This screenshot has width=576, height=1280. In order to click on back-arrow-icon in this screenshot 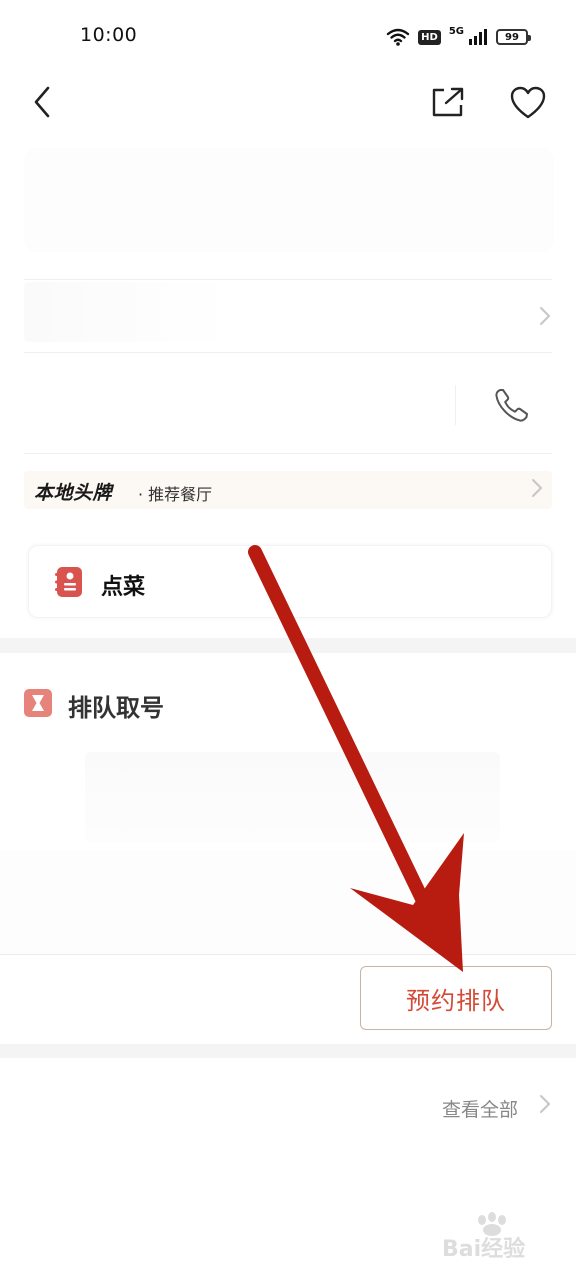, I will do `click(43, 102)`.